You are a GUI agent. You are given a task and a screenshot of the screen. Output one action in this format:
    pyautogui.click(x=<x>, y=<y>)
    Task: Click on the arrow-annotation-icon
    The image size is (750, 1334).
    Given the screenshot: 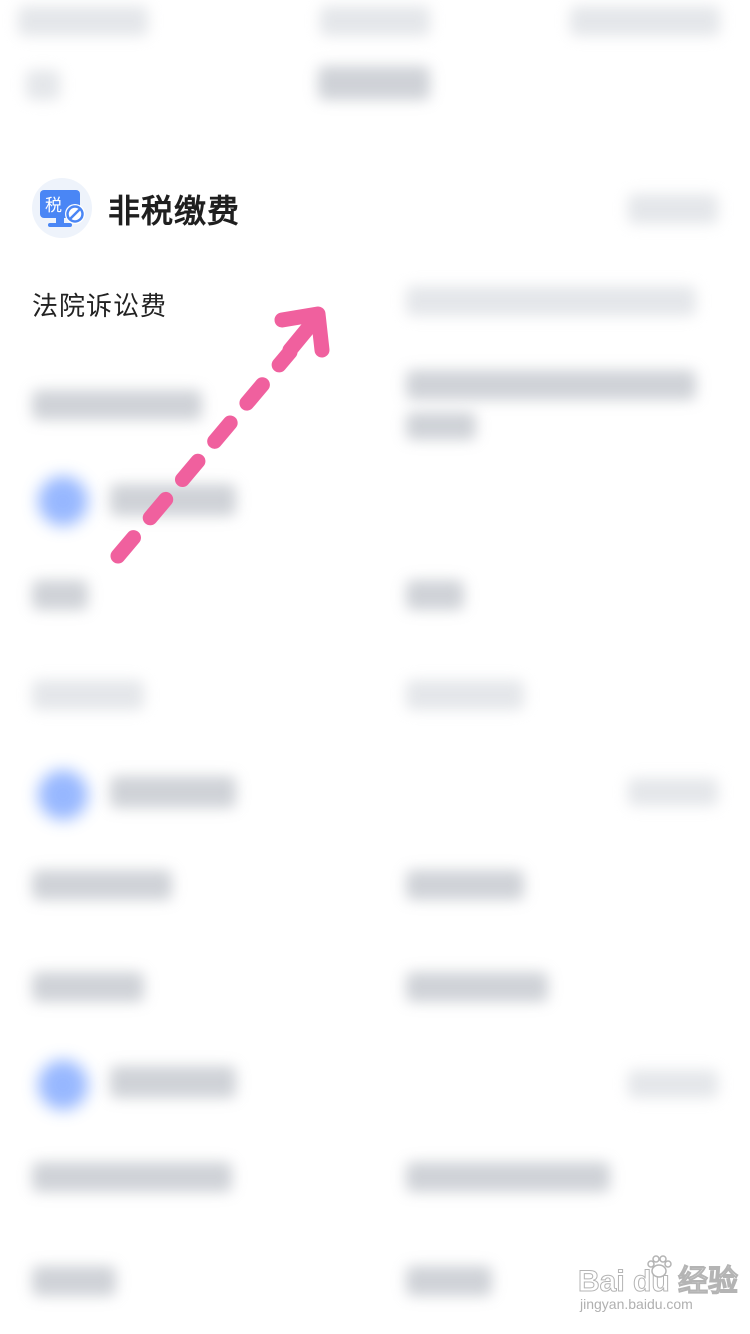 What is the action you would take?
    pyautogui.click(x=220, y=435)
    